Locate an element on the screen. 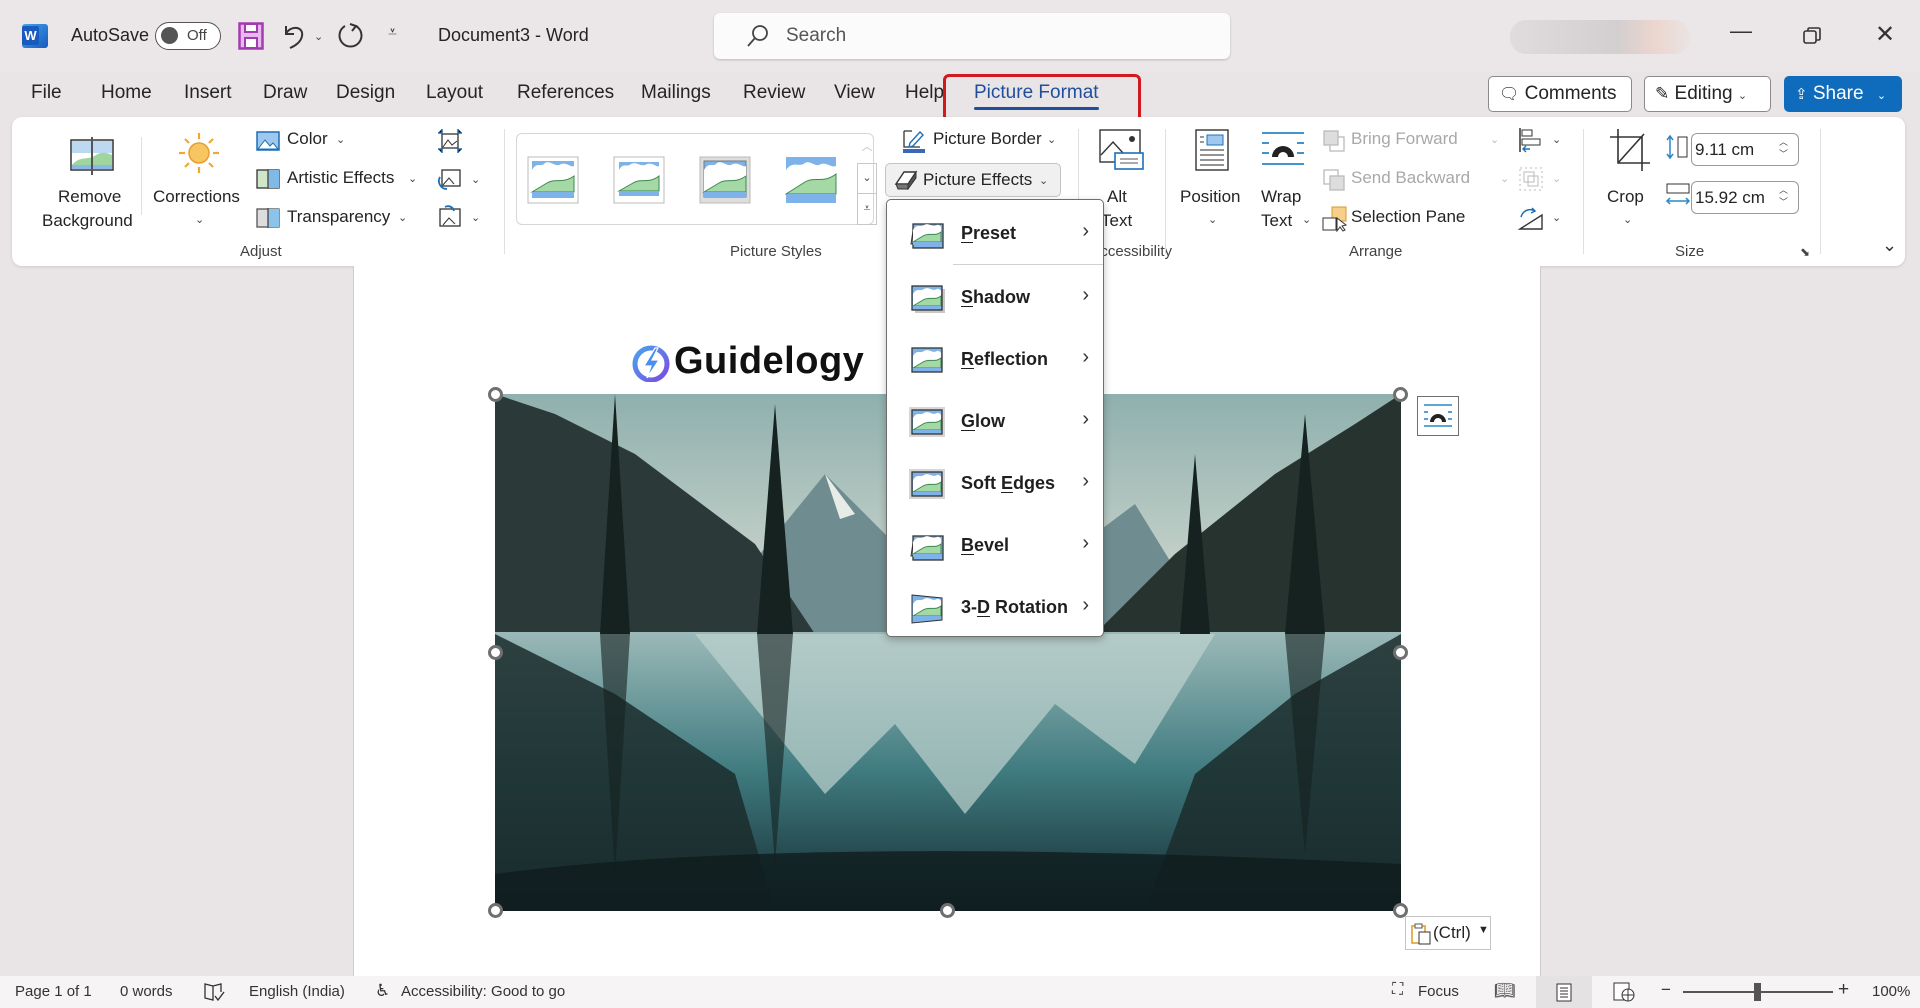 The width and height of the screenshot is (1920, 1008). color-label: Color is located at coordinates (307, 138).